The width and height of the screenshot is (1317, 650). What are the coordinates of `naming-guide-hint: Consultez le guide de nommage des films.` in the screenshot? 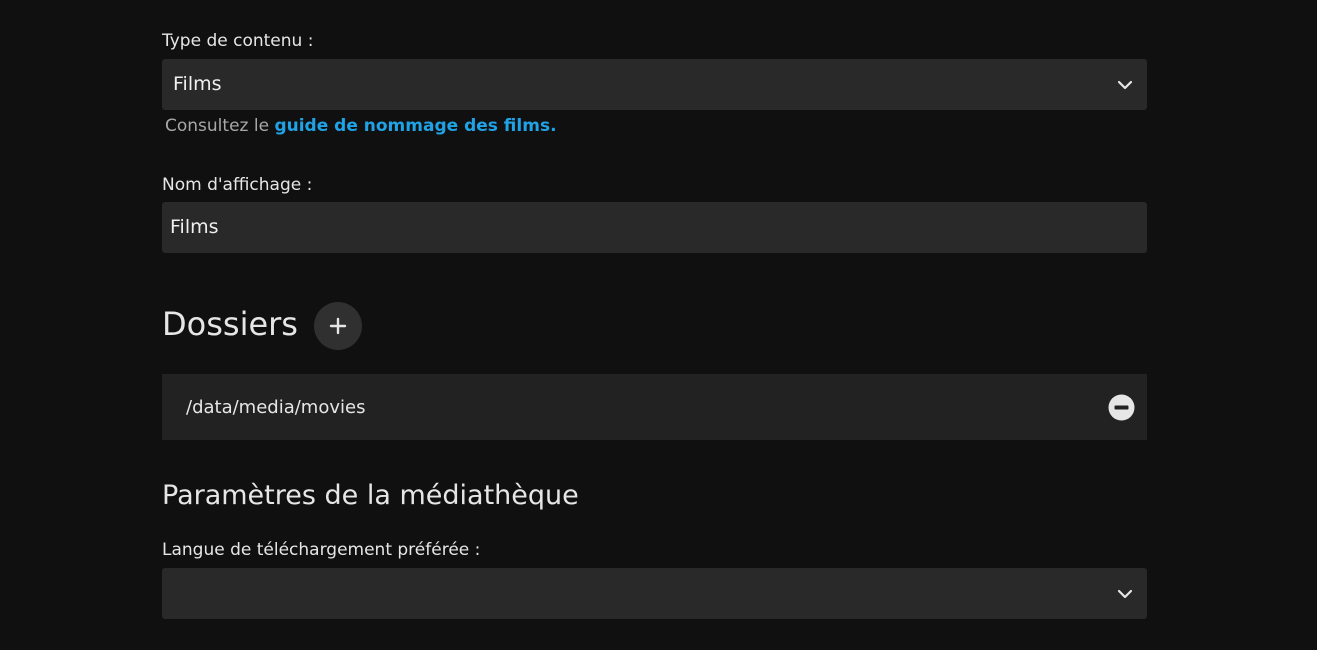 It's located at (361, 126).